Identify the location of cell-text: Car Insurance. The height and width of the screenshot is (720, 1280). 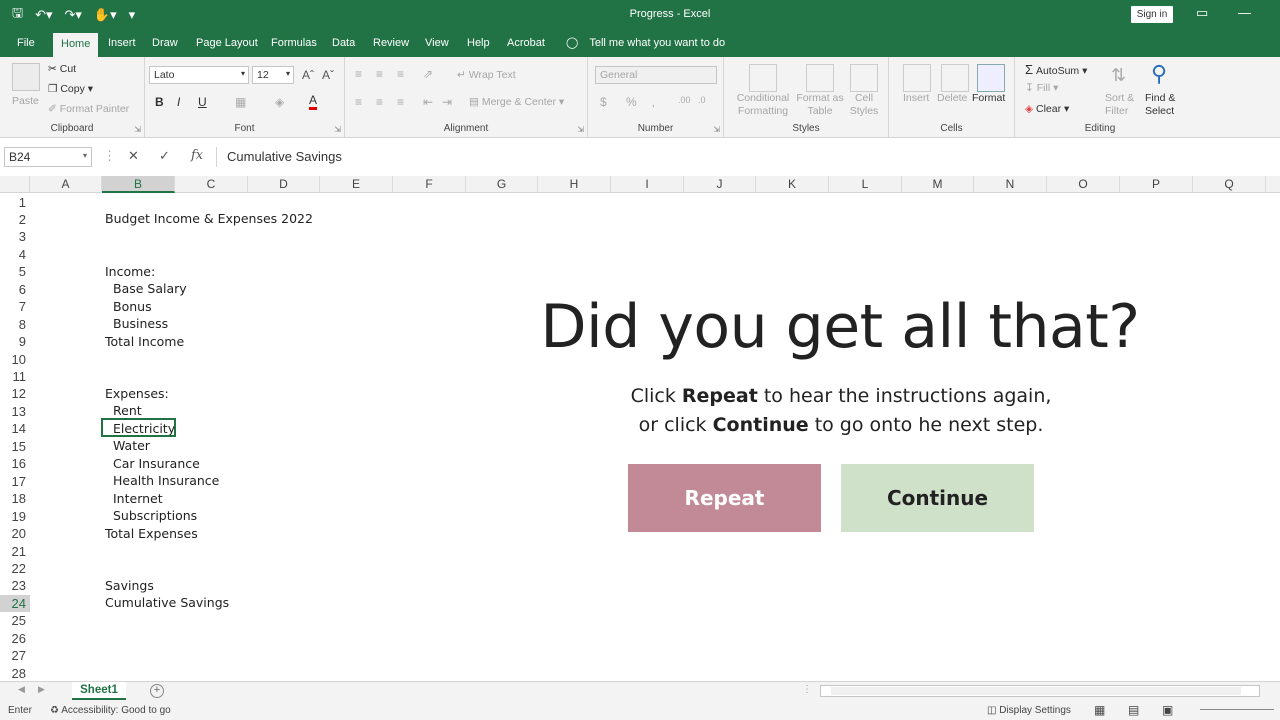
(156, 463).